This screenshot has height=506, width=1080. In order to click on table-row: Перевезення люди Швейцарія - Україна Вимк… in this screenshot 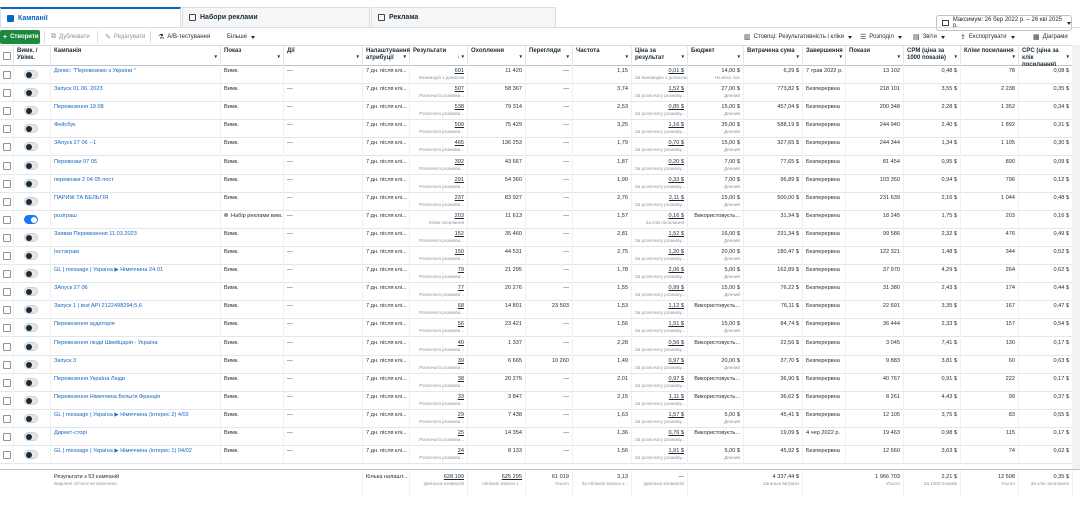, I will do `click(540, 346)`.